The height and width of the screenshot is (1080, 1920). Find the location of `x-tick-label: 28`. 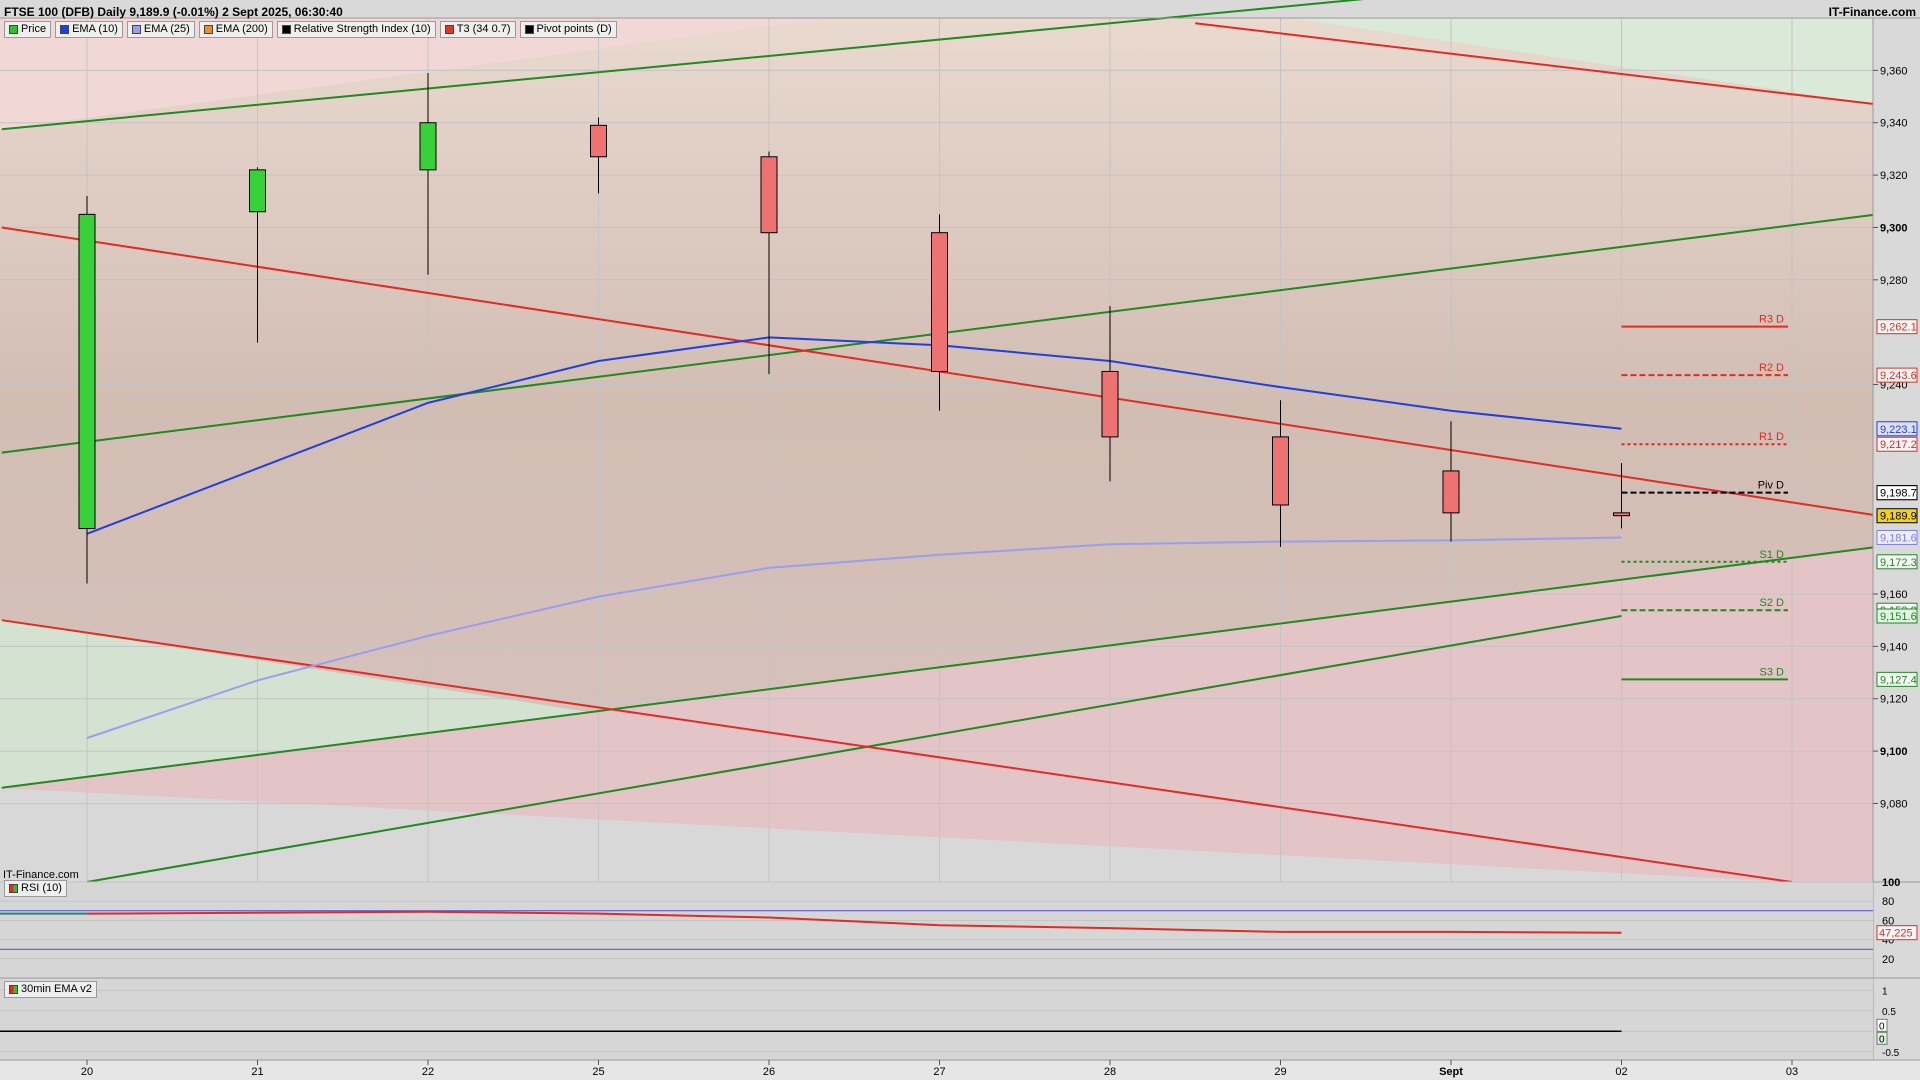

x-tick-label: 28 is located at coordinates (1110, 1072).